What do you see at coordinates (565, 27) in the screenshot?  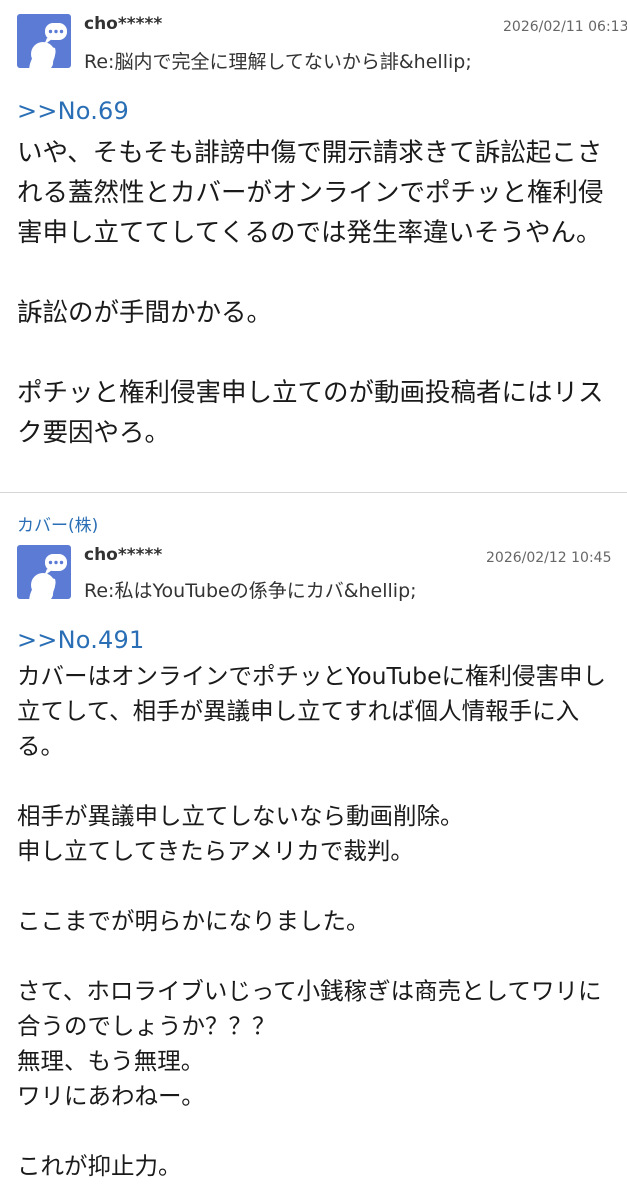 I see `post-date: 2026/02/11 06:13` at bounding box center [565, 27].